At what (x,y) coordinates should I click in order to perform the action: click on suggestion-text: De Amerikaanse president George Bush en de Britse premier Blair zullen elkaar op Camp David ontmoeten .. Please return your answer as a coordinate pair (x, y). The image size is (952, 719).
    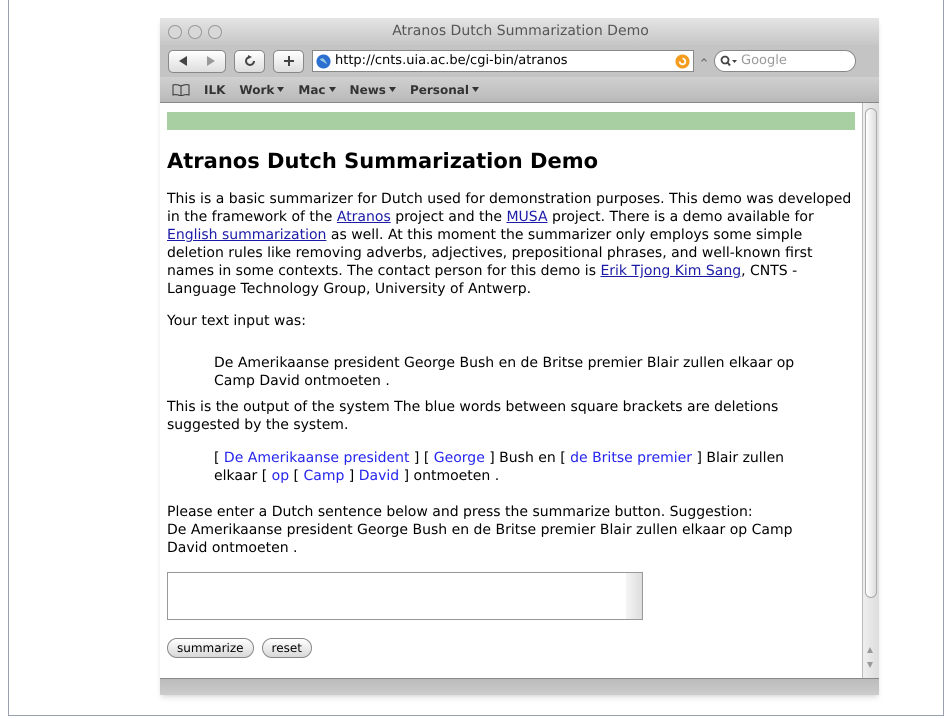
    Looking at the image, I should click on (480, 539).